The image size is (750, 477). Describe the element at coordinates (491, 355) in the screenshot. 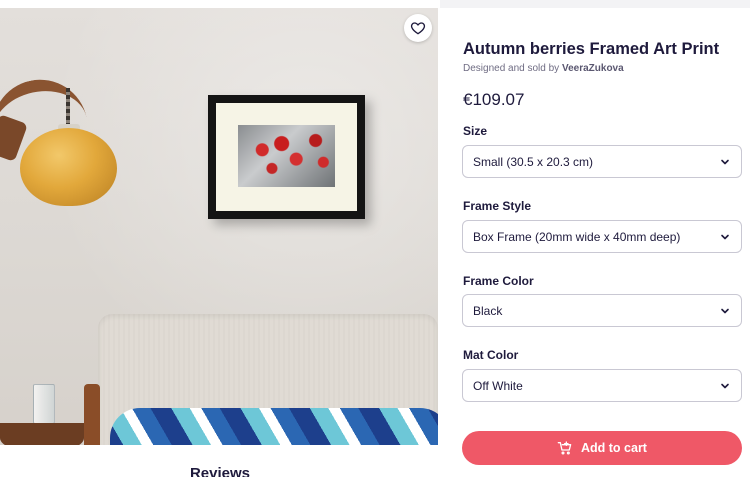

I see `mat-color-label: Mat Color` at that location.